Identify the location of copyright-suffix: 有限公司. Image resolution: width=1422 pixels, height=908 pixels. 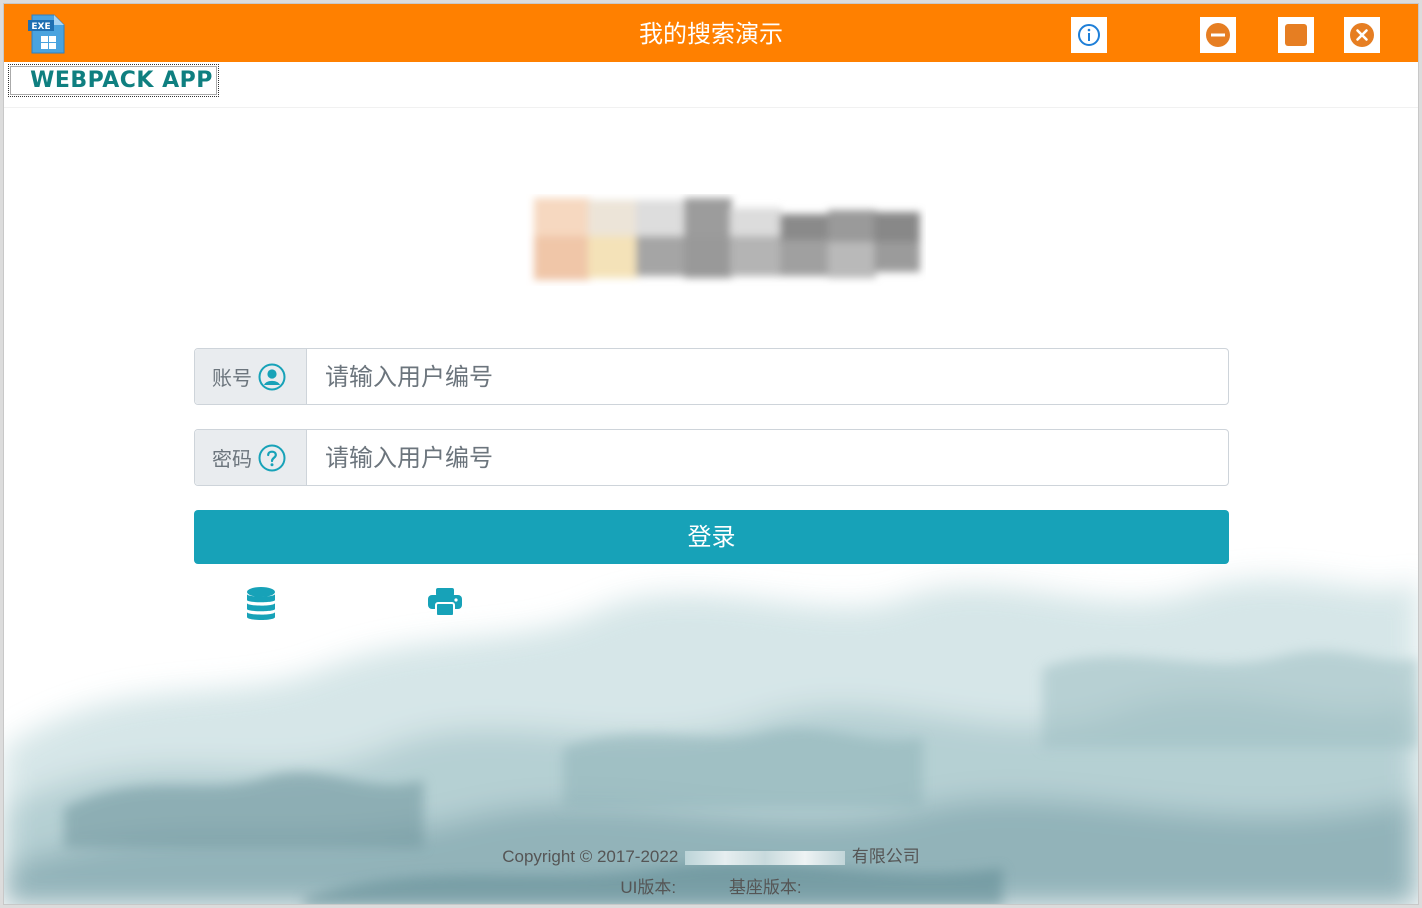
(885, 856).